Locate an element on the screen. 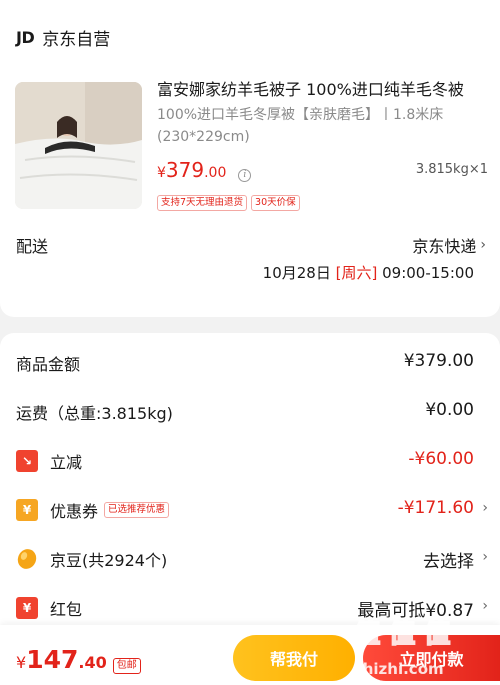  service-tag: 30天价保 is located at coordinates (275, 203).